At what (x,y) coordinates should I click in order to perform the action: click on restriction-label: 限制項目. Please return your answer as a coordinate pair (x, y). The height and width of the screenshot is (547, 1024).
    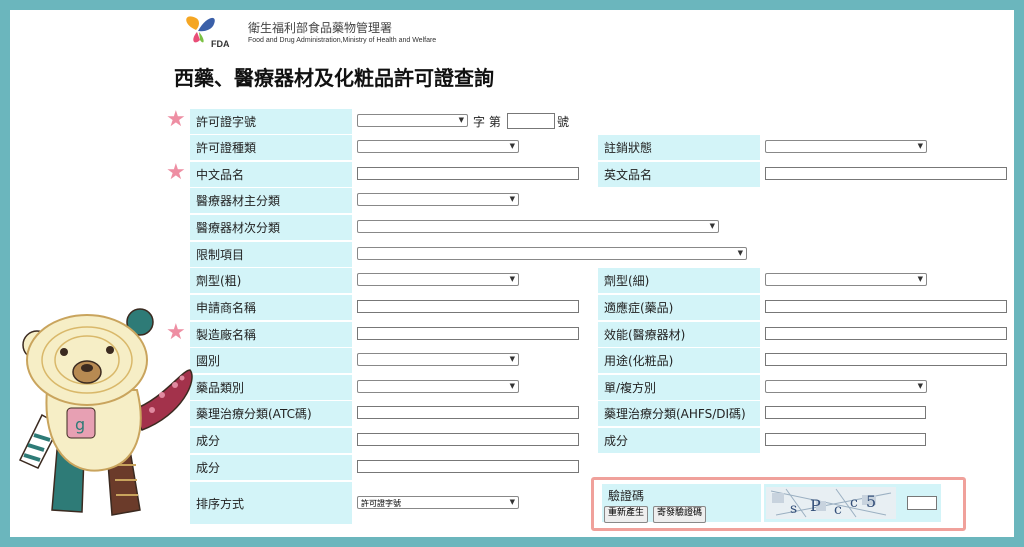
    Looking at the image, I should click on (271, 254).